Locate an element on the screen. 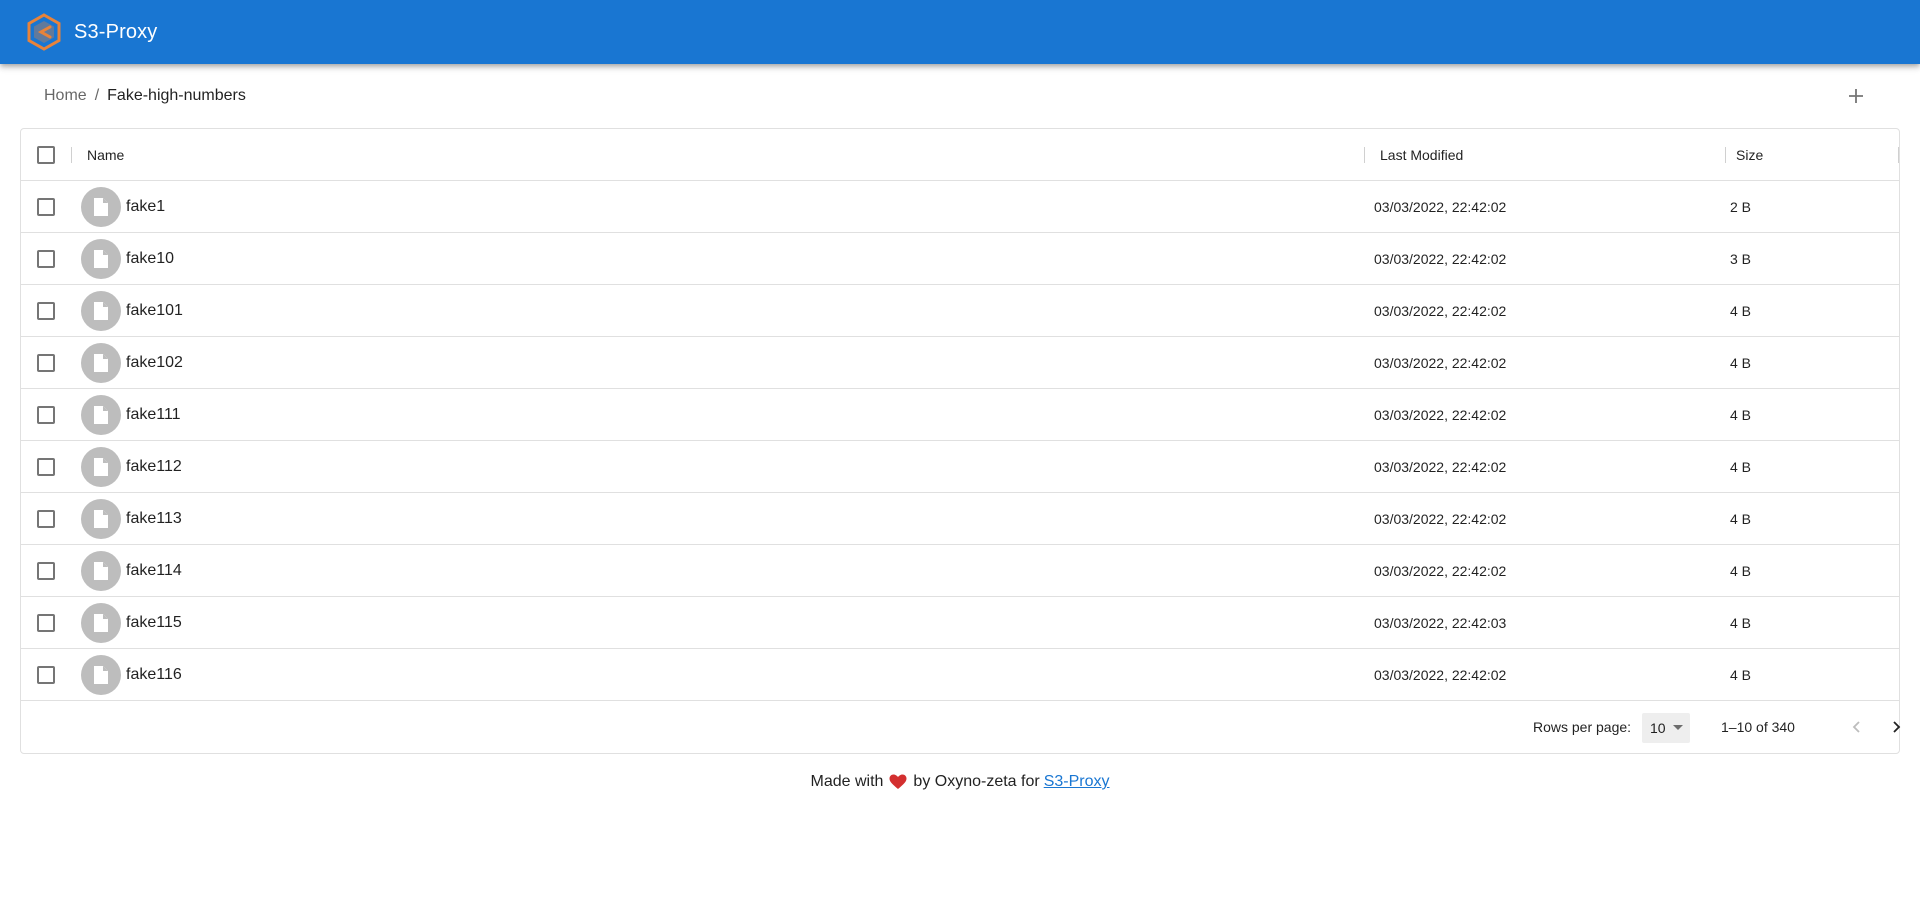 The width and height of the screenshot is (1920, 918). add-button is located at coordinates (1856, 96).